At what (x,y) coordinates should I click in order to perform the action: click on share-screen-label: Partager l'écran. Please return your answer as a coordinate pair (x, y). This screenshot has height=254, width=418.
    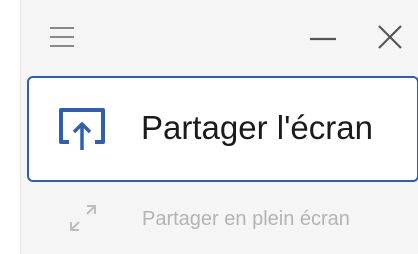
    Looking at the image, I should click on (257, 127).